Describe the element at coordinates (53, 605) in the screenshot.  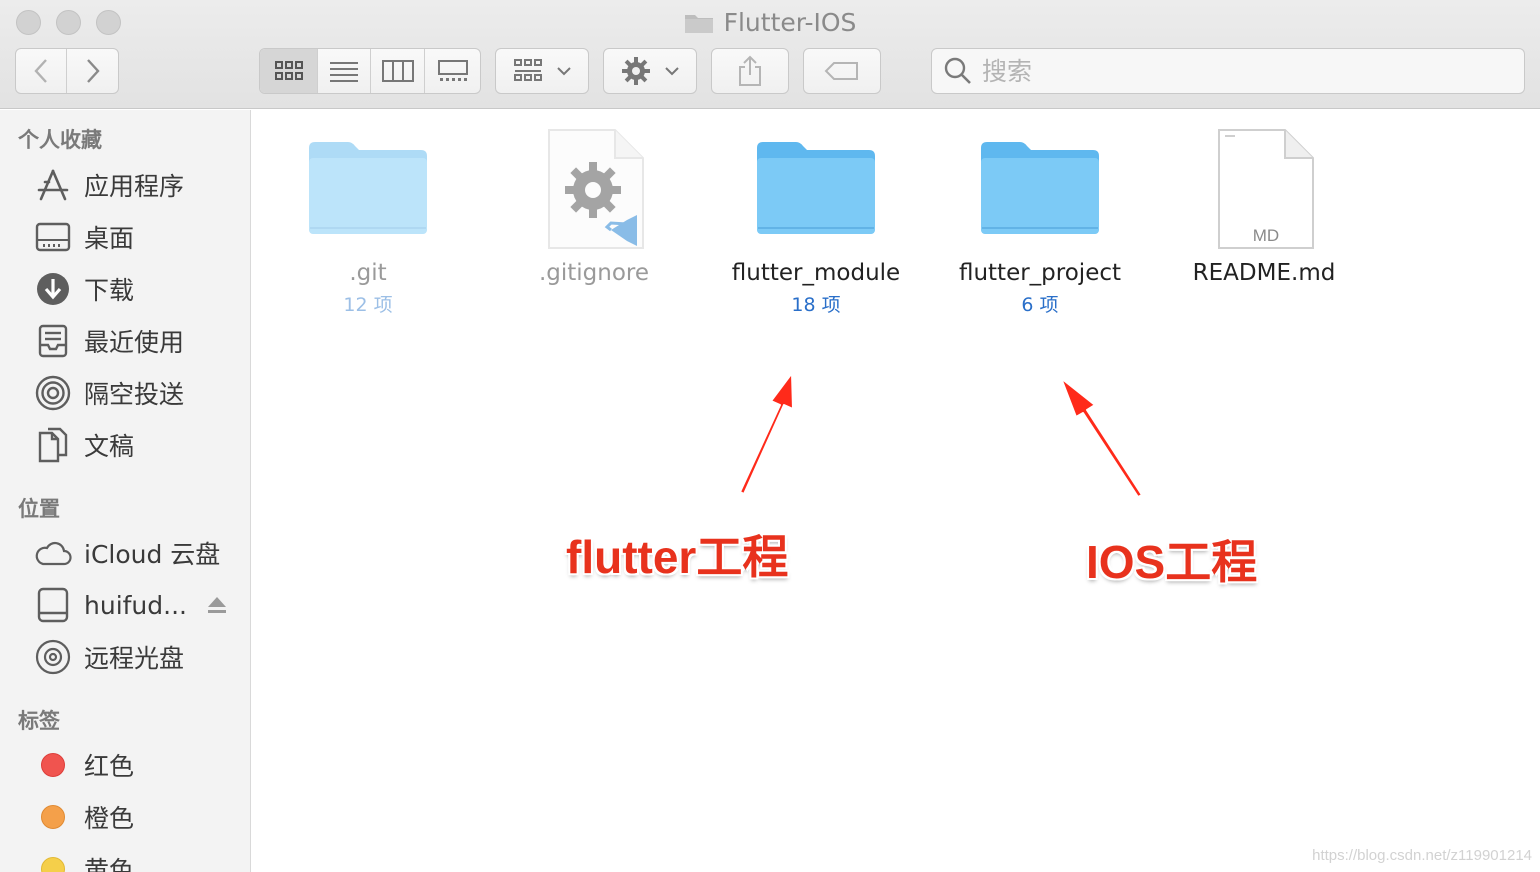
I see `disk-icon` at that location.